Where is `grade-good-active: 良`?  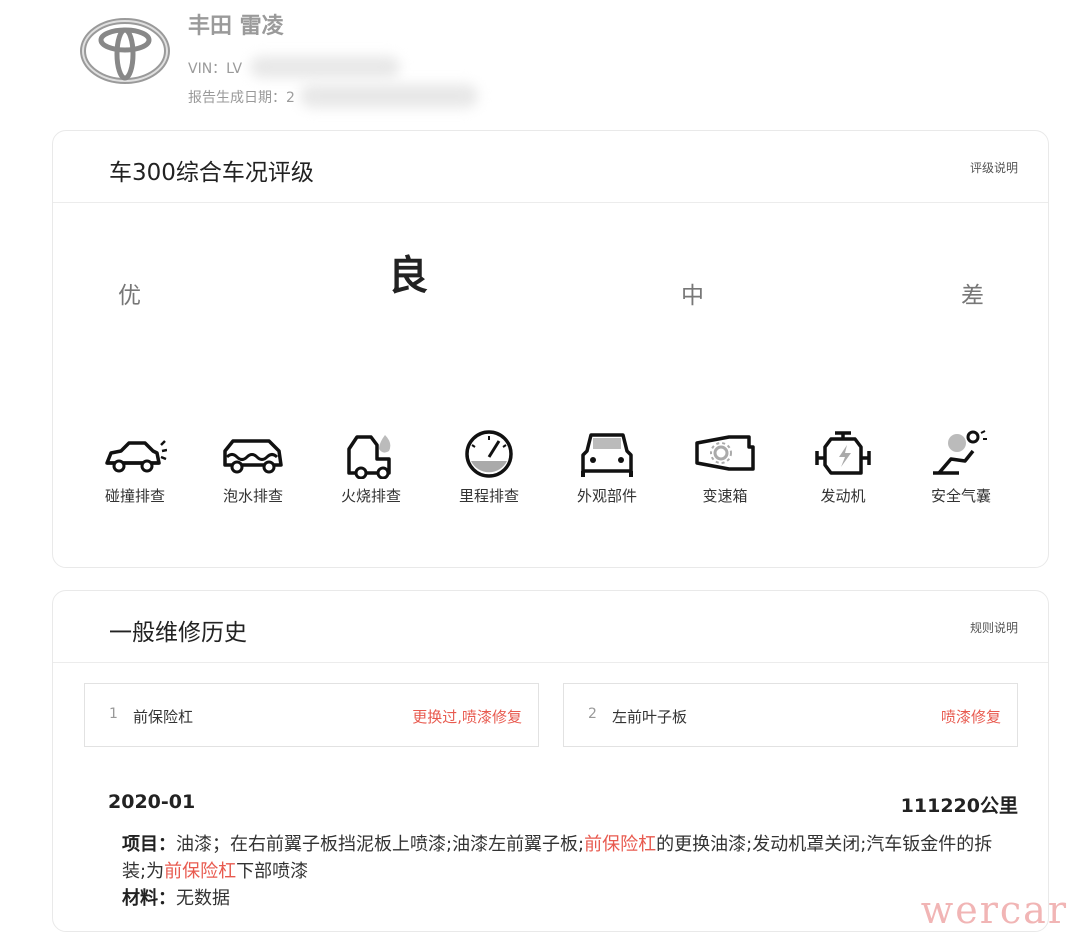 grade-good-active: 良 is located at coordinates (408, 276).